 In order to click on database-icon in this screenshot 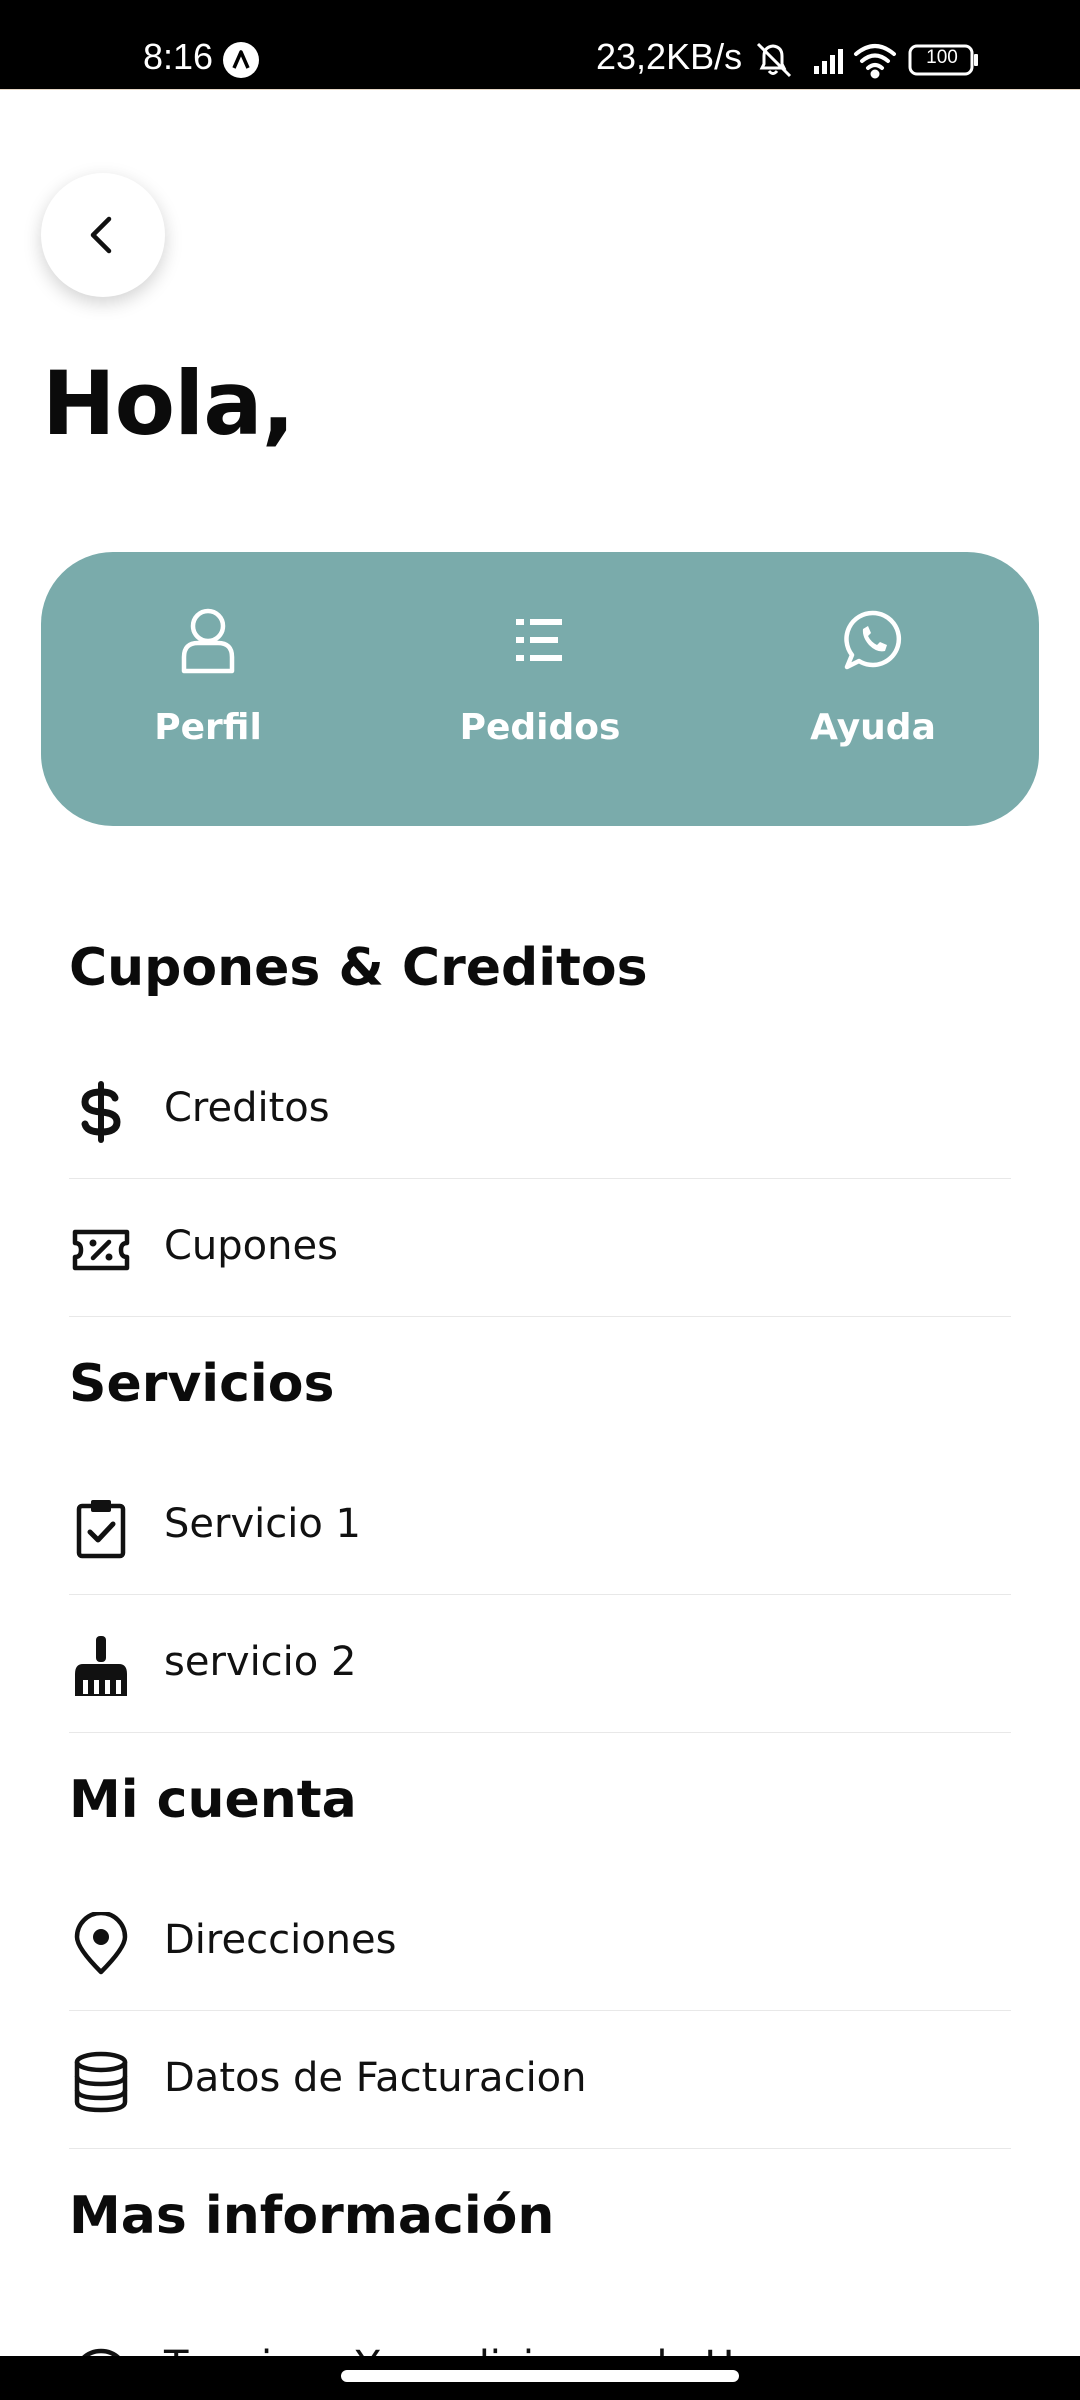, I will do `click(101, 2082)`.